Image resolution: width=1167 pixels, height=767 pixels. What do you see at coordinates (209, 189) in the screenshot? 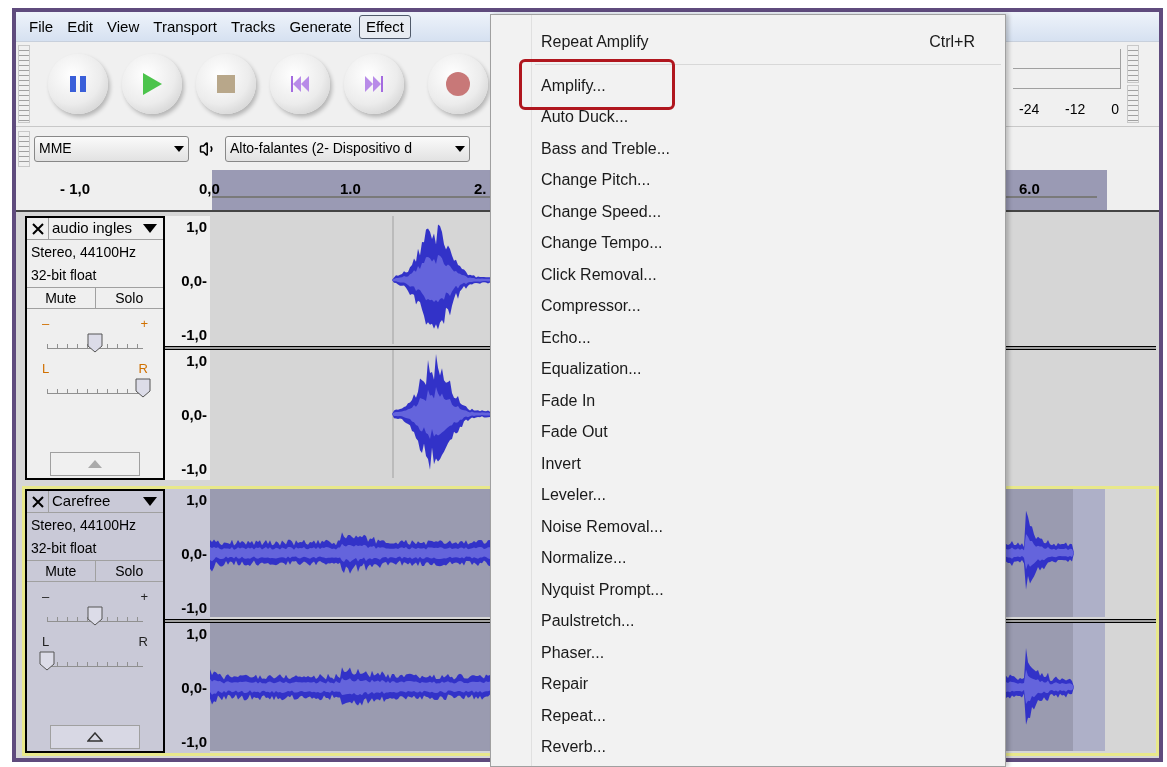
I see `ruler-label: 0,0` at bounding box center [209, 189].